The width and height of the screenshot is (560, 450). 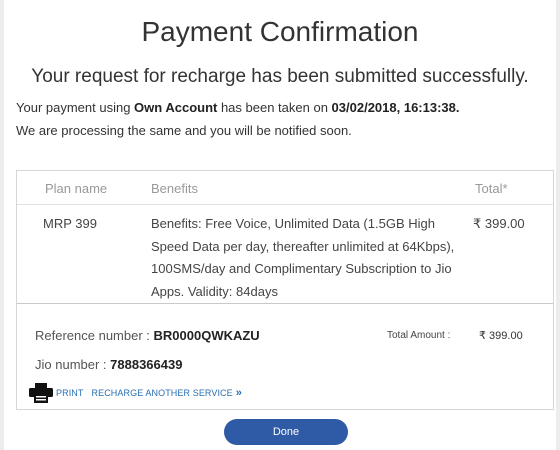 I want to click on header-benefits: Benefits, so click(x=174, y=188).